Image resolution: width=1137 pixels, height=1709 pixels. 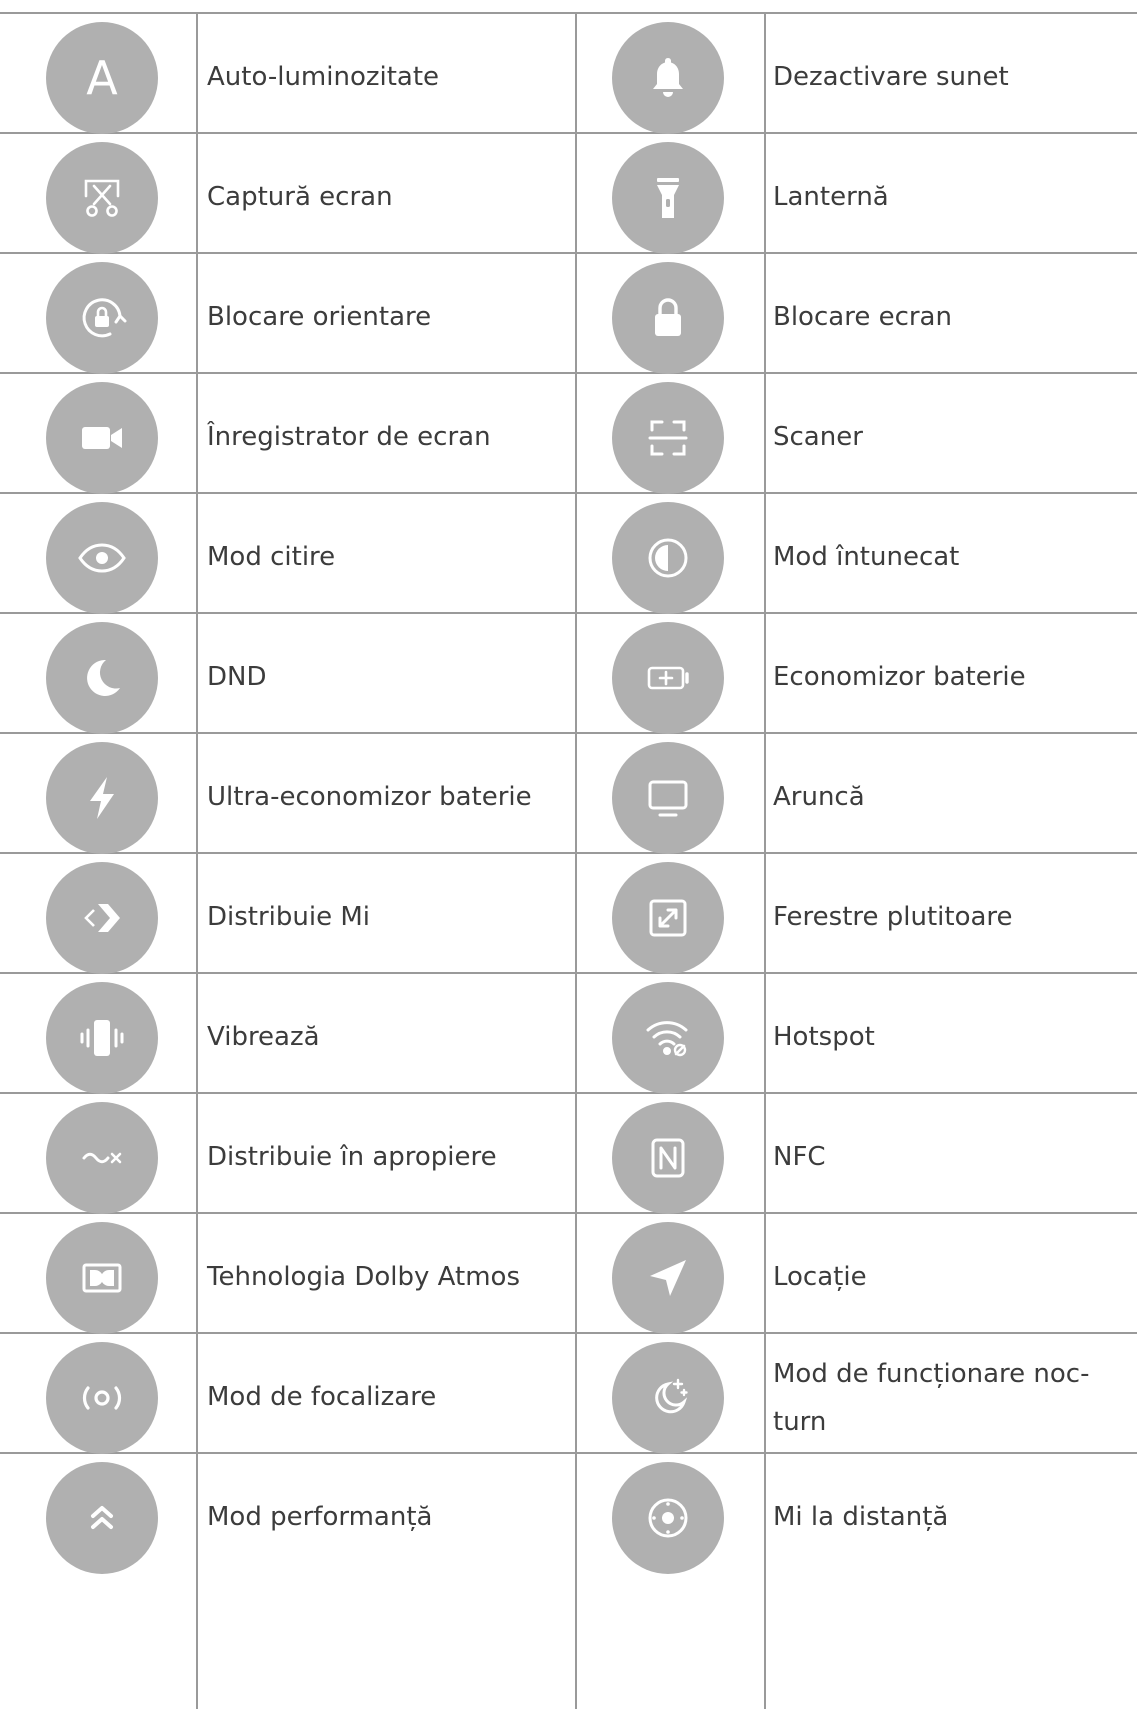 I want to click on dolby-icon, so click(x=102, y=1278).